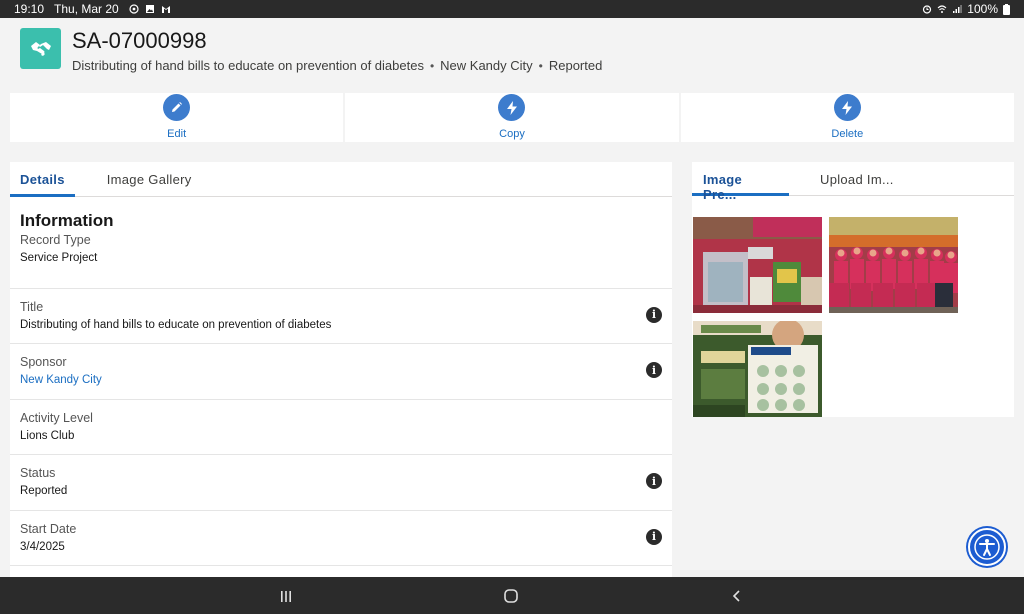 This screenshot has width=1024, height=614. I want to click on field-label: Title, so click(32, 306).